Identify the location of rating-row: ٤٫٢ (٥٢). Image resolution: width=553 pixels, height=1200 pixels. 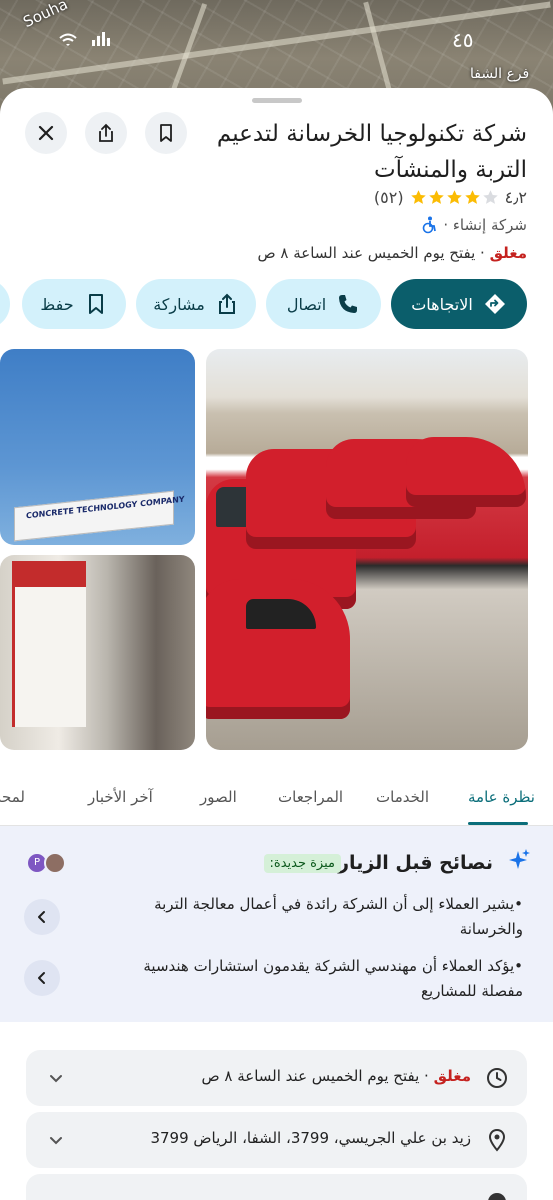
(450, 197).